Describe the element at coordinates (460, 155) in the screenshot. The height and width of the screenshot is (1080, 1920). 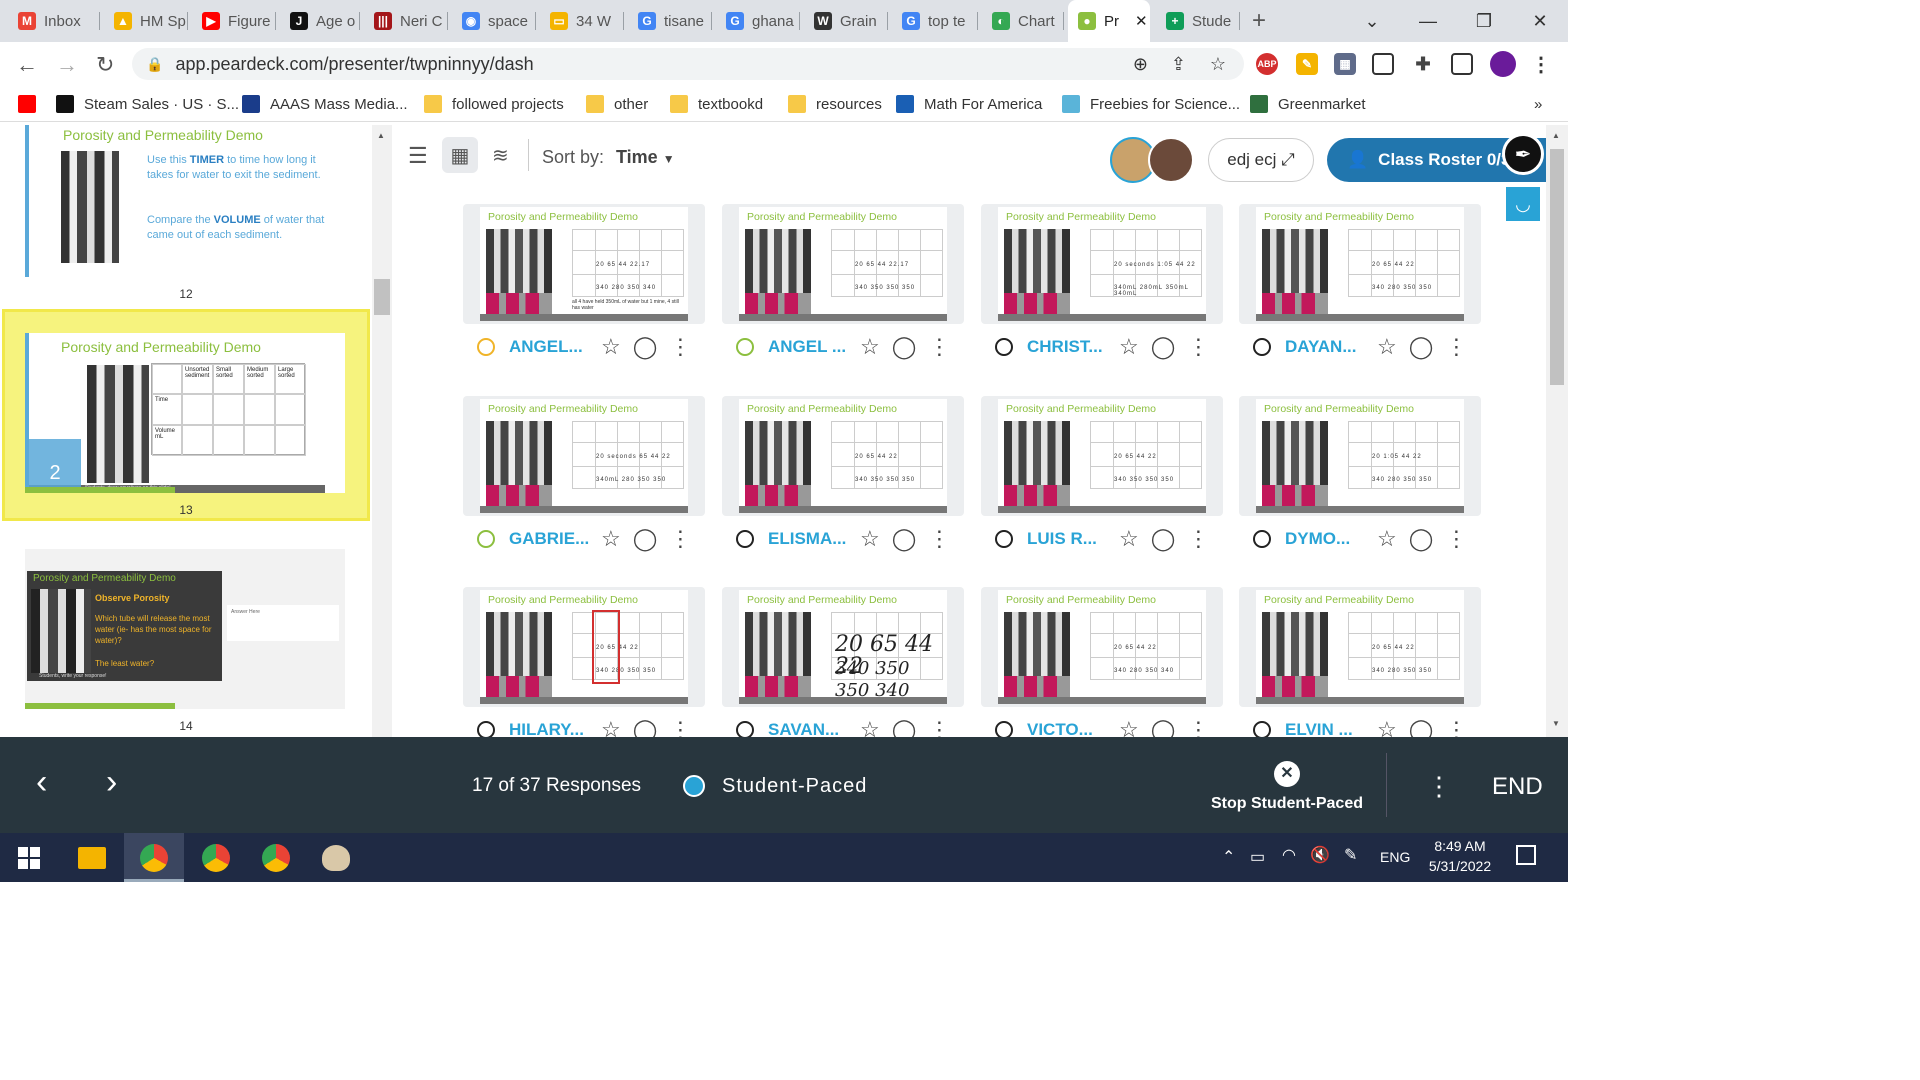
I see `grid-view-icon: ▦` at that location.